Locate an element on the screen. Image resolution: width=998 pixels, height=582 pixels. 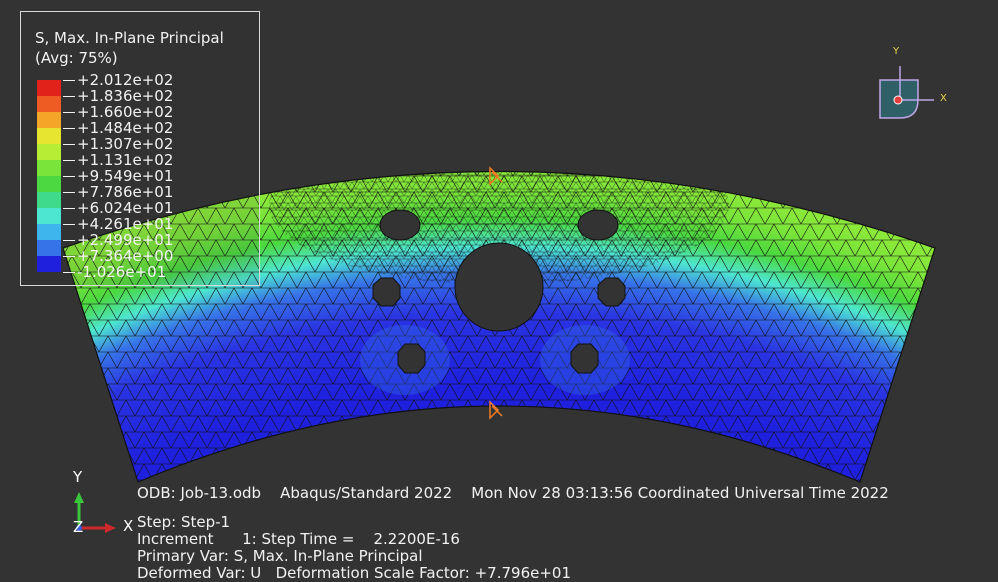
hole-center is located at coordinates (499, 287).